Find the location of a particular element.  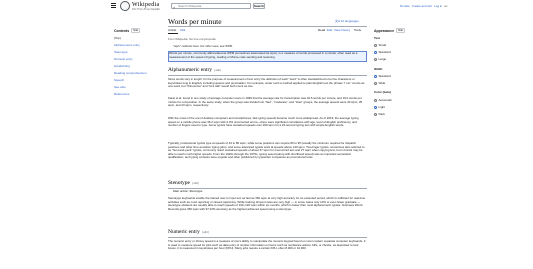

color-automatic-option: Automatic is located at coordinates (383, 100).